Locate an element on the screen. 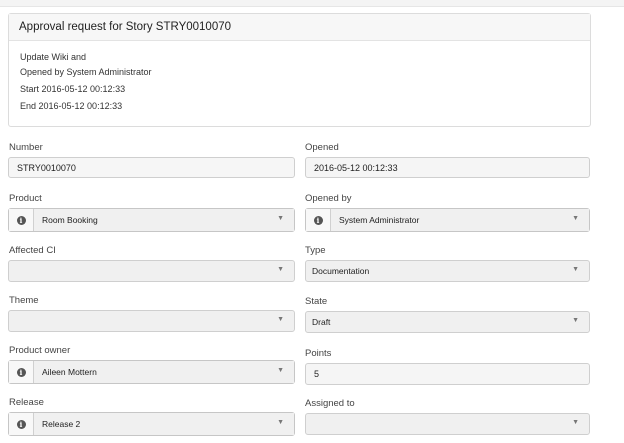 The height and width of the screenshot is (443, 624). release-value: Release 2 is located at coordinates (61, 424).